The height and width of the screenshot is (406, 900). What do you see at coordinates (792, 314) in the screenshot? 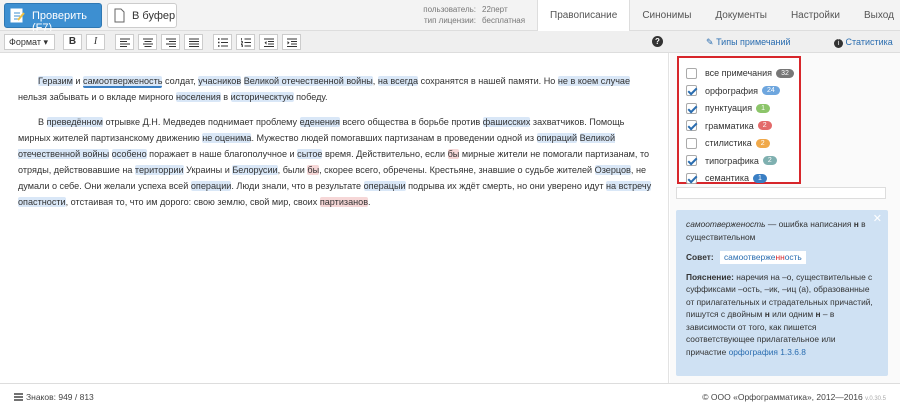
I see `explain-mid: или одним` at bounding box center [792, 314].